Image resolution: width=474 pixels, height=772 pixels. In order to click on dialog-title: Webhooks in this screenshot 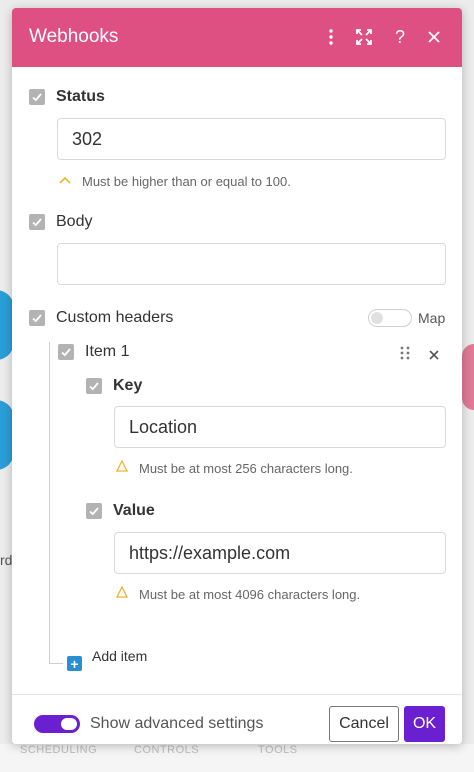, I will do `click(74, 36)`.